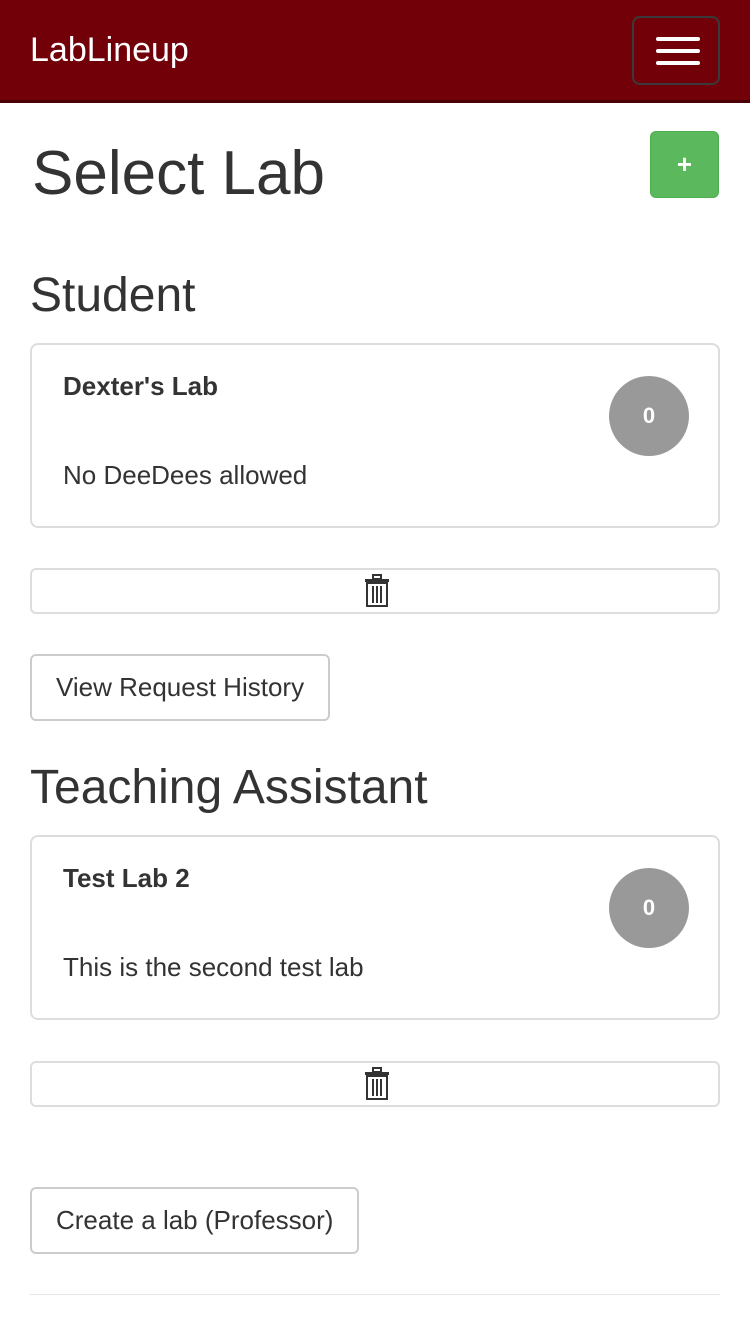 Image resolution: width=750 pixels, height=1334 pixels. I want to click on footer-divider, so click(375, 1294).